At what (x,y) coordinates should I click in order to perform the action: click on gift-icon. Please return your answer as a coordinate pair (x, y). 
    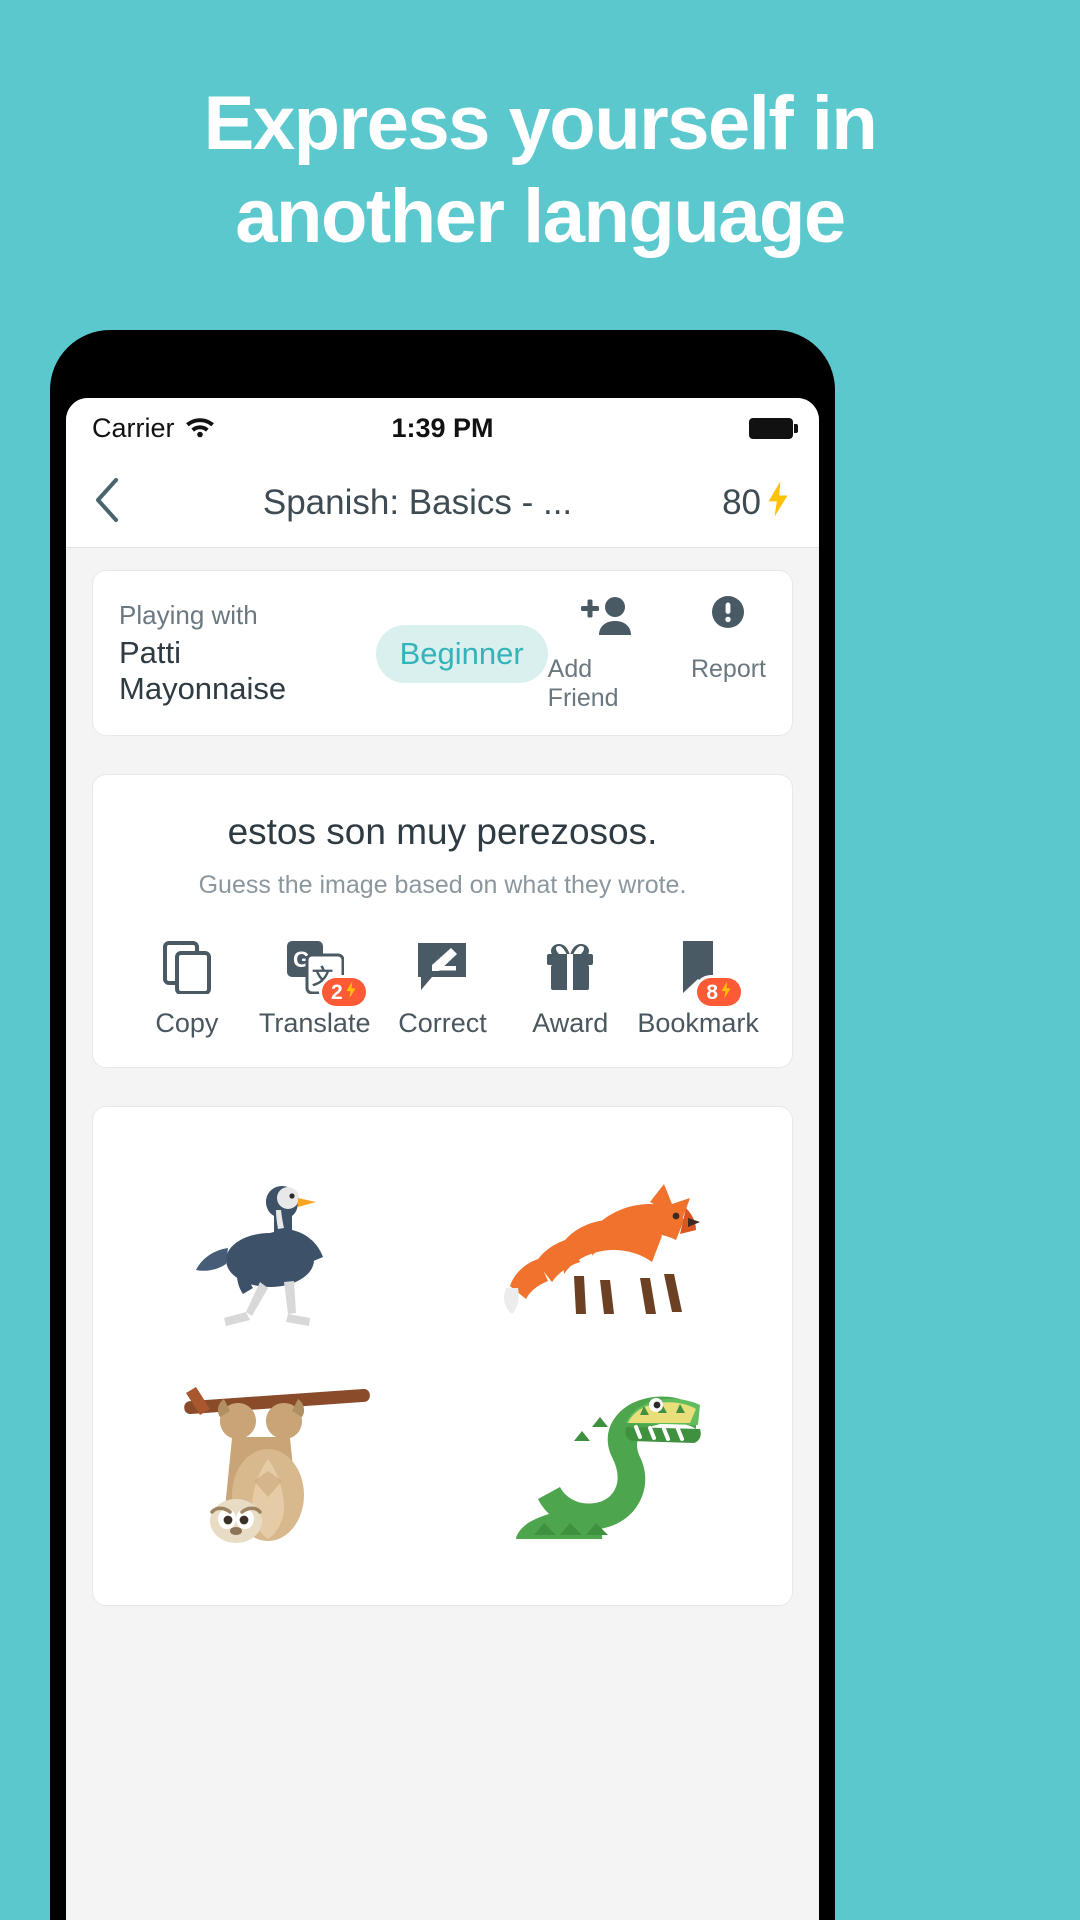
    Looking at the image, I should click on (570, 967).